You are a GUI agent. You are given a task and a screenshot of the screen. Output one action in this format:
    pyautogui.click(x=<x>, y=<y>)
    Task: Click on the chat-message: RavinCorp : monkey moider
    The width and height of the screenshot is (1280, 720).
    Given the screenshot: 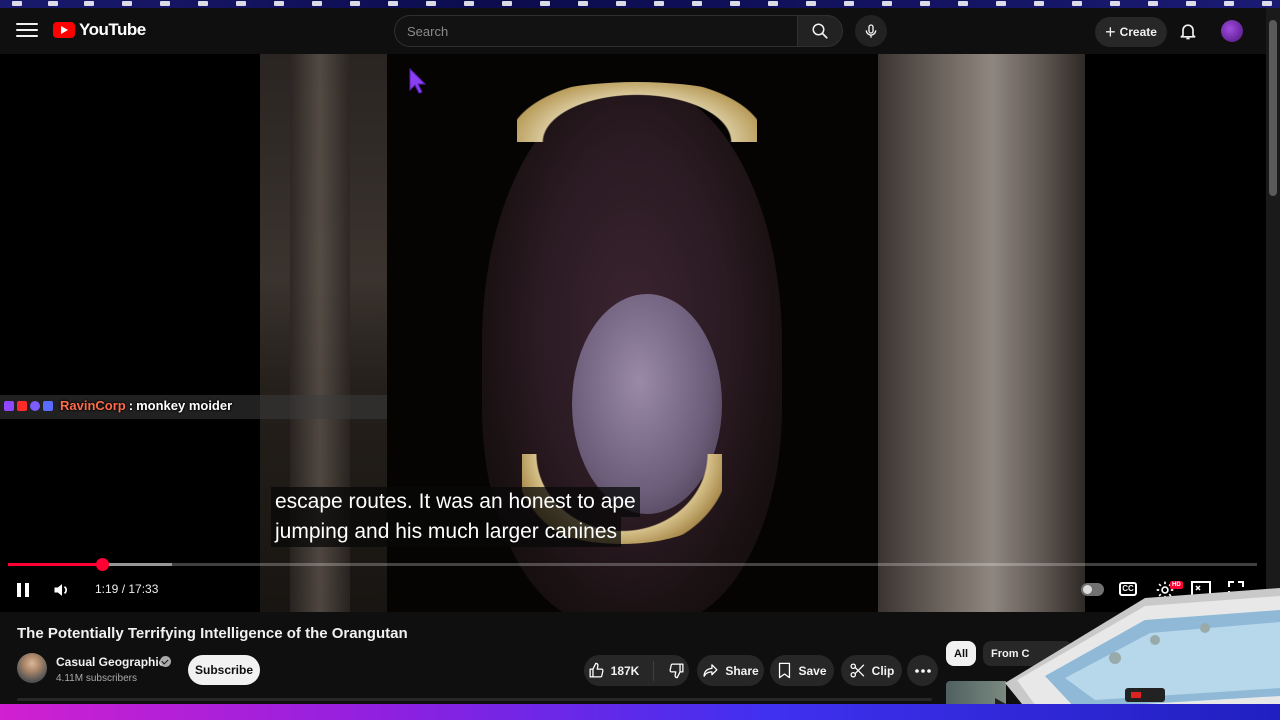 What is the action you would take?
    pyautogui.click(x=118, y=405)
    